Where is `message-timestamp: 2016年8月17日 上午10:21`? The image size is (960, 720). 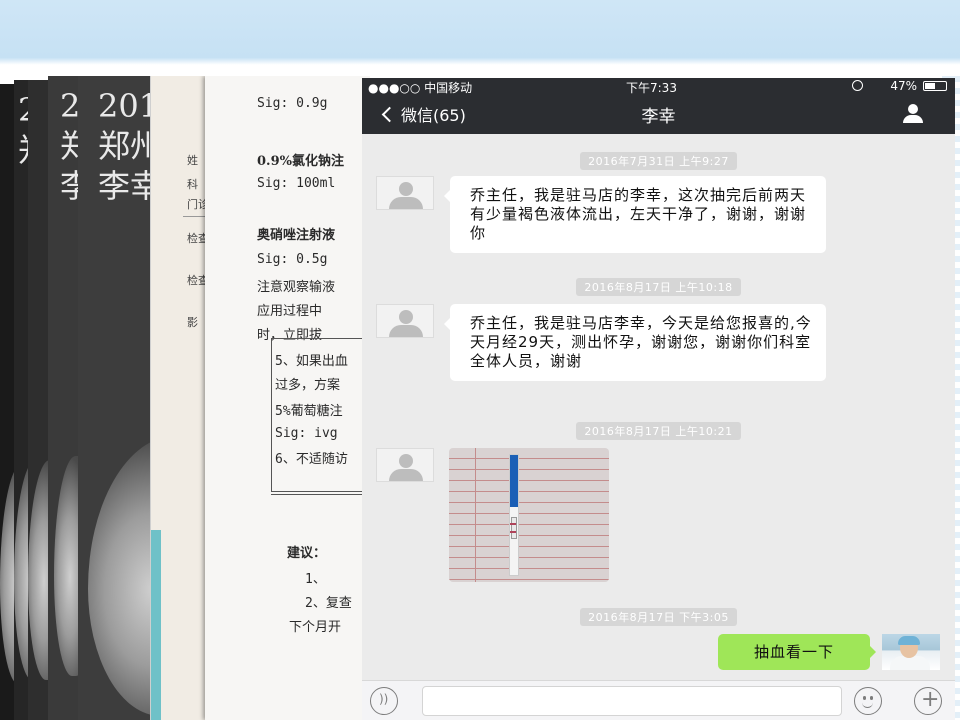
message-timestamp: 2016年8月17日 上午10:21 is located at coordinates (658, 430).